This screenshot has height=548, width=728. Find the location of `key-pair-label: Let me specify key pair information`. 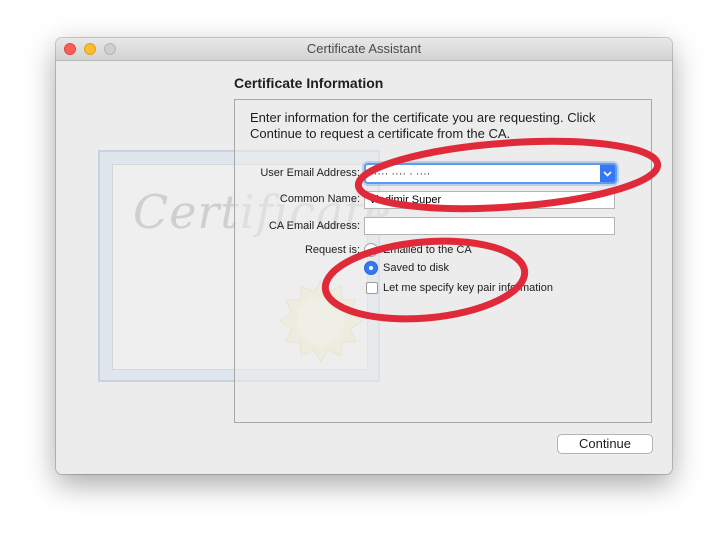

key-pair-label: Let me specify key pair information is located at coordinates (468, 288).